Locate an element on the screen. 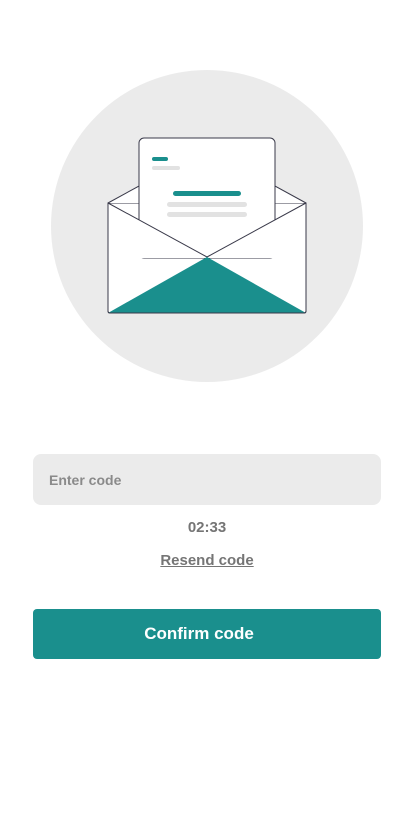 This screenshot has width=414, height=824. countdown-timer: 02:33 is located at coordinates (207, 527).